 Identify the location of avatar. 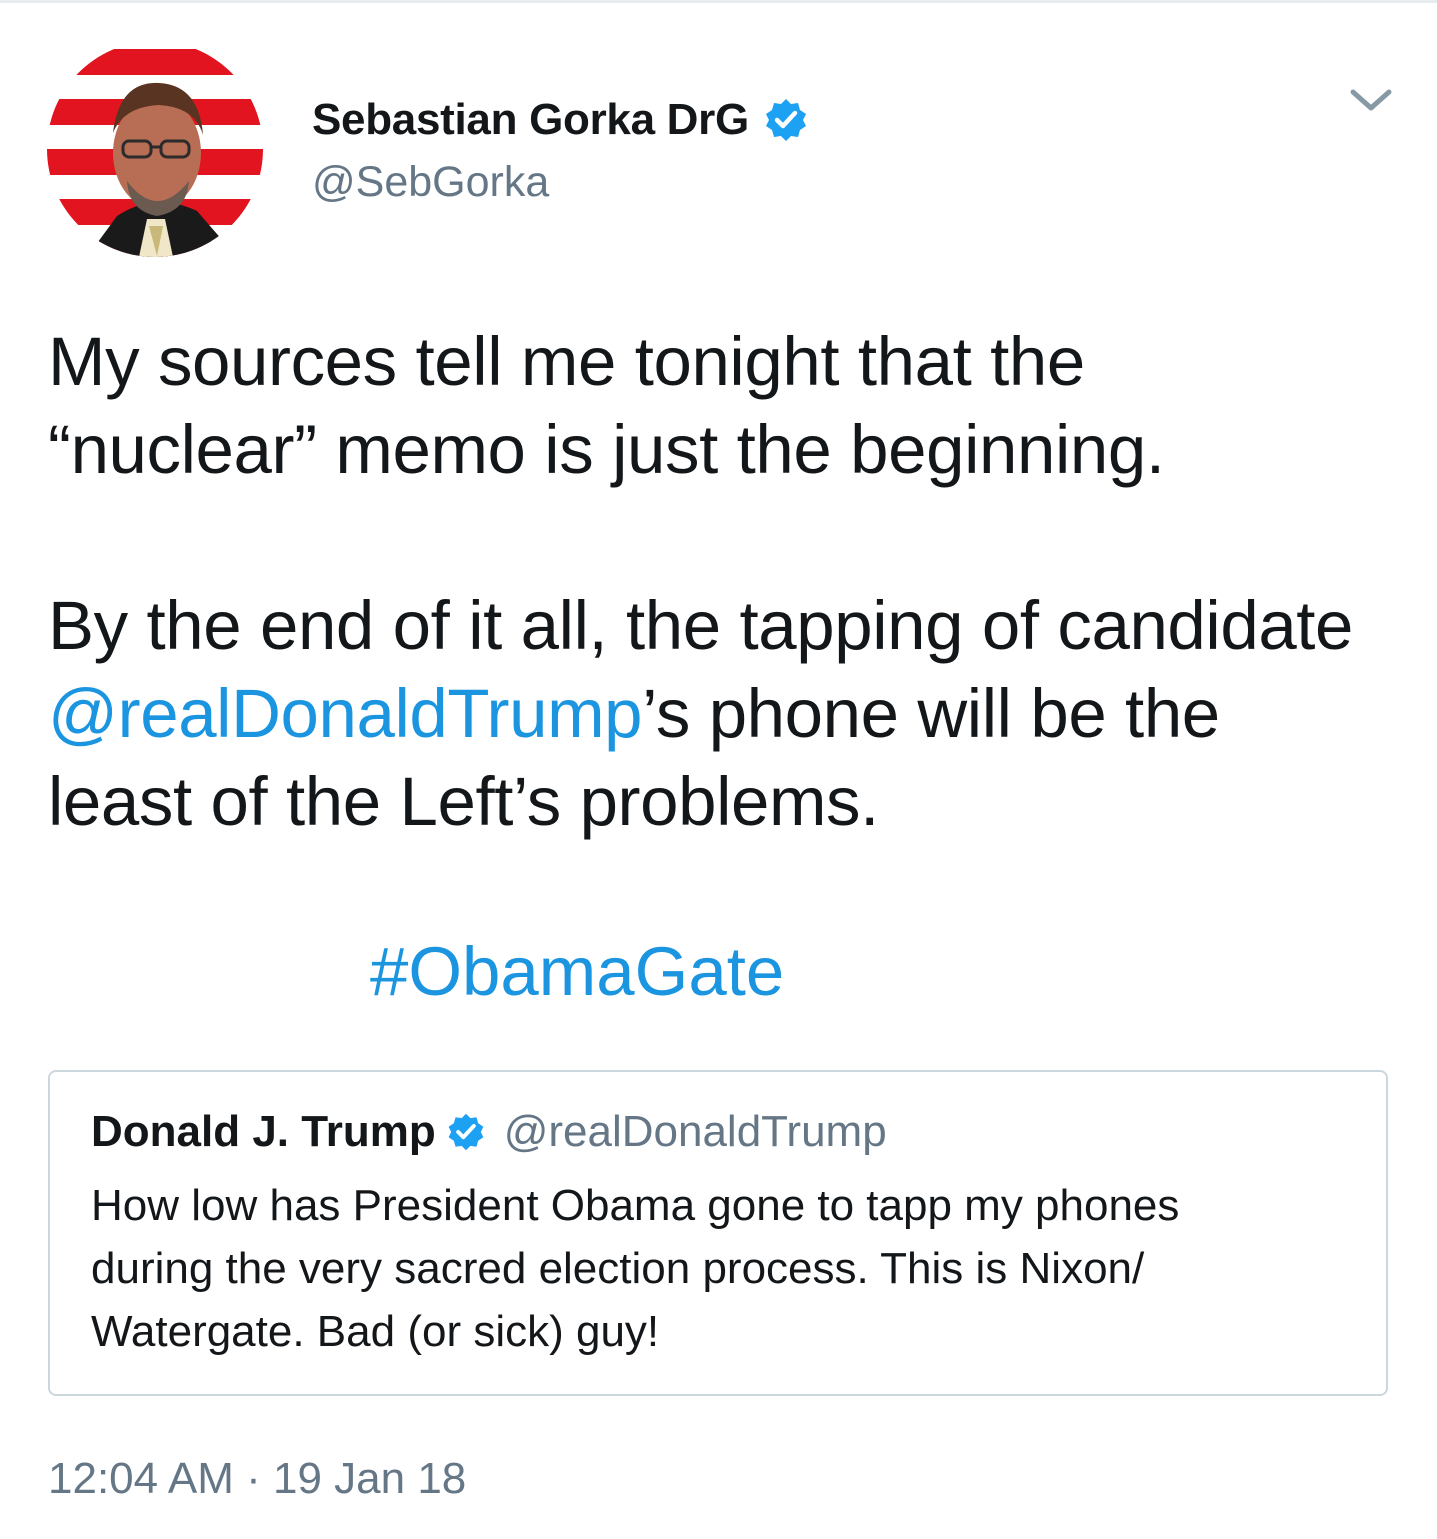
(155, 149).